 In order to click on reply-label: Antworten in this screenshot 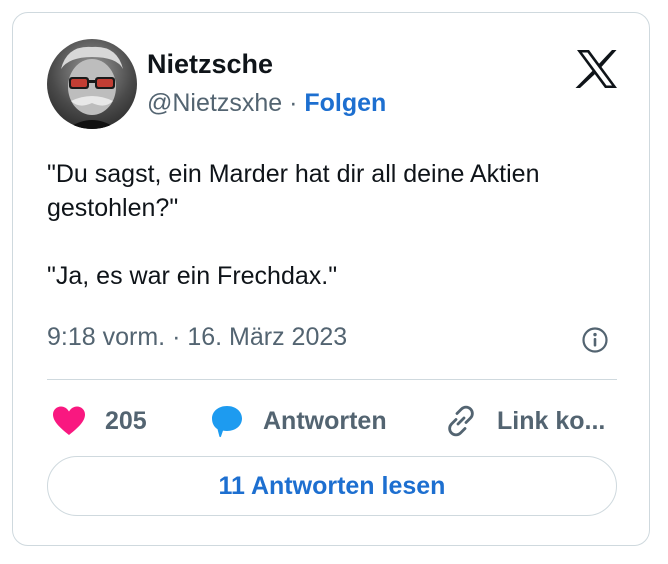, I will do `click(325, 420)`.